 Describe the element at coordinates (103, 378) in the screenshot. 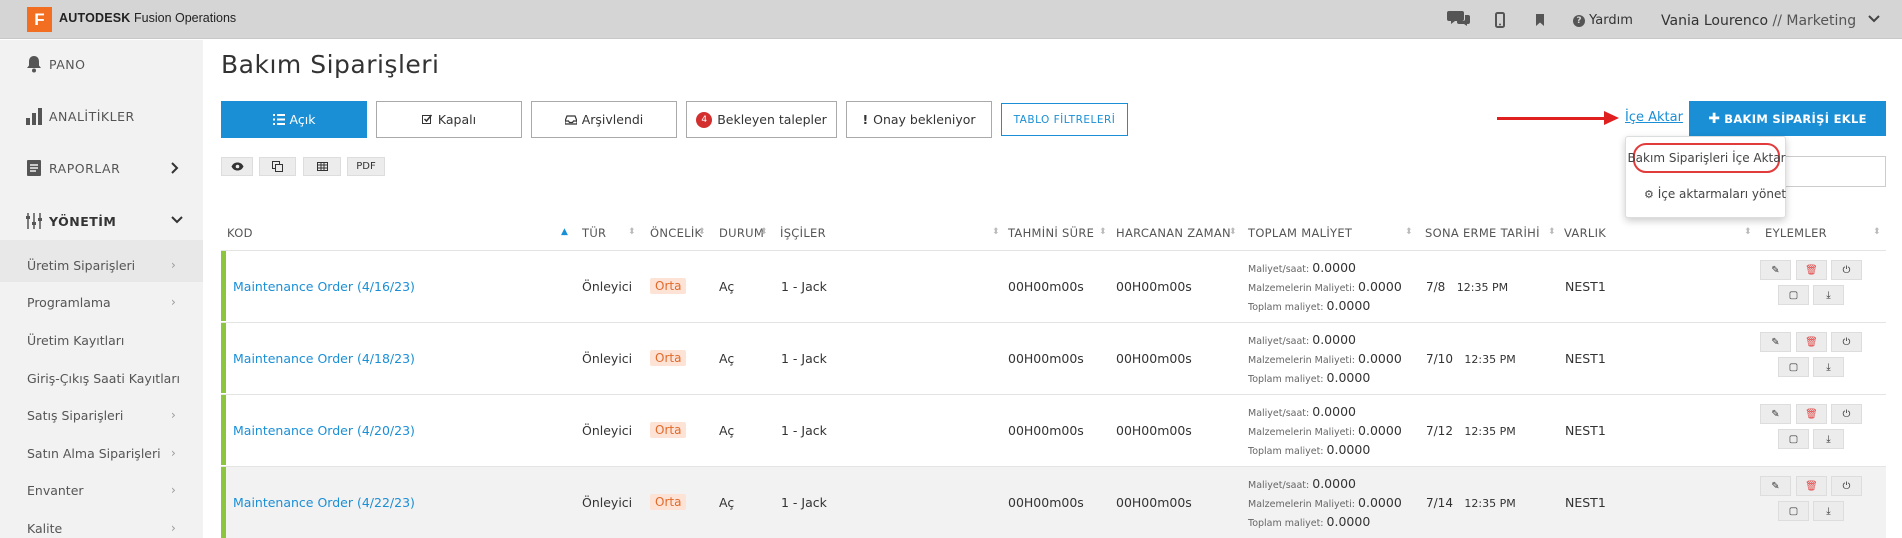

I see `sidebar-subitem: Giriş-Çıkış Saati Kayıtları` at that location.